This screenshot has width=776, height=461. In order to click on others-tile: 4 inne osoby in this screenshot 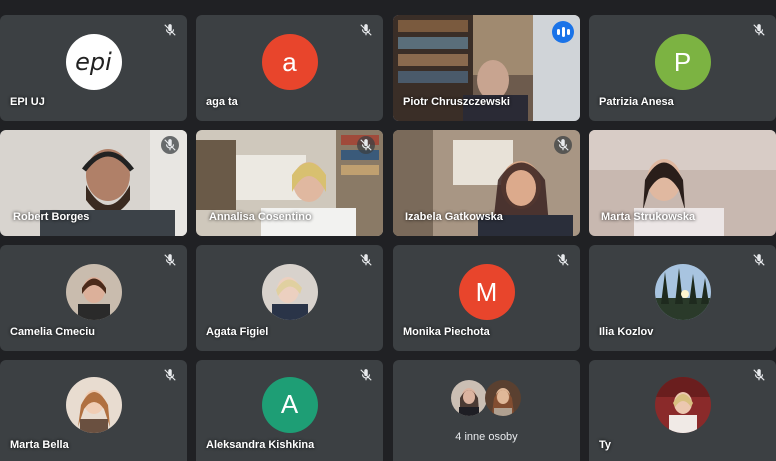, I will do `click(486, 410)`.